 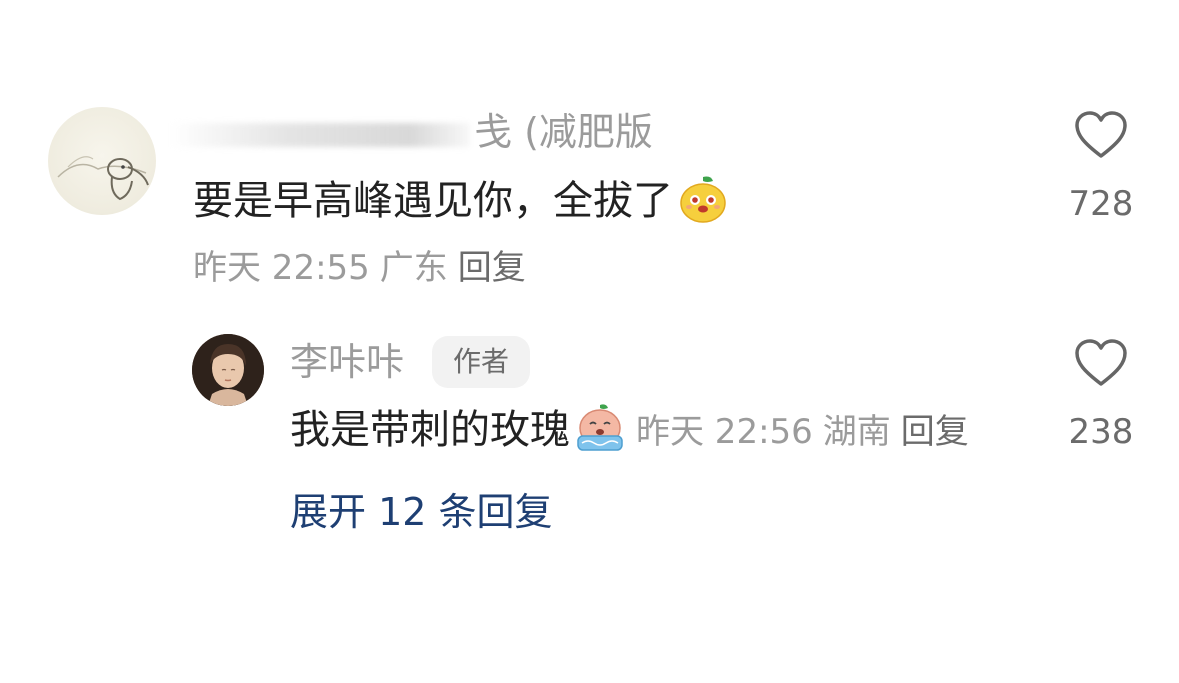 What do you see at coordinates (563, 132) in the screenshot?
I see `username-text: 戋 (减肥版` at bounding box center [563, 132].